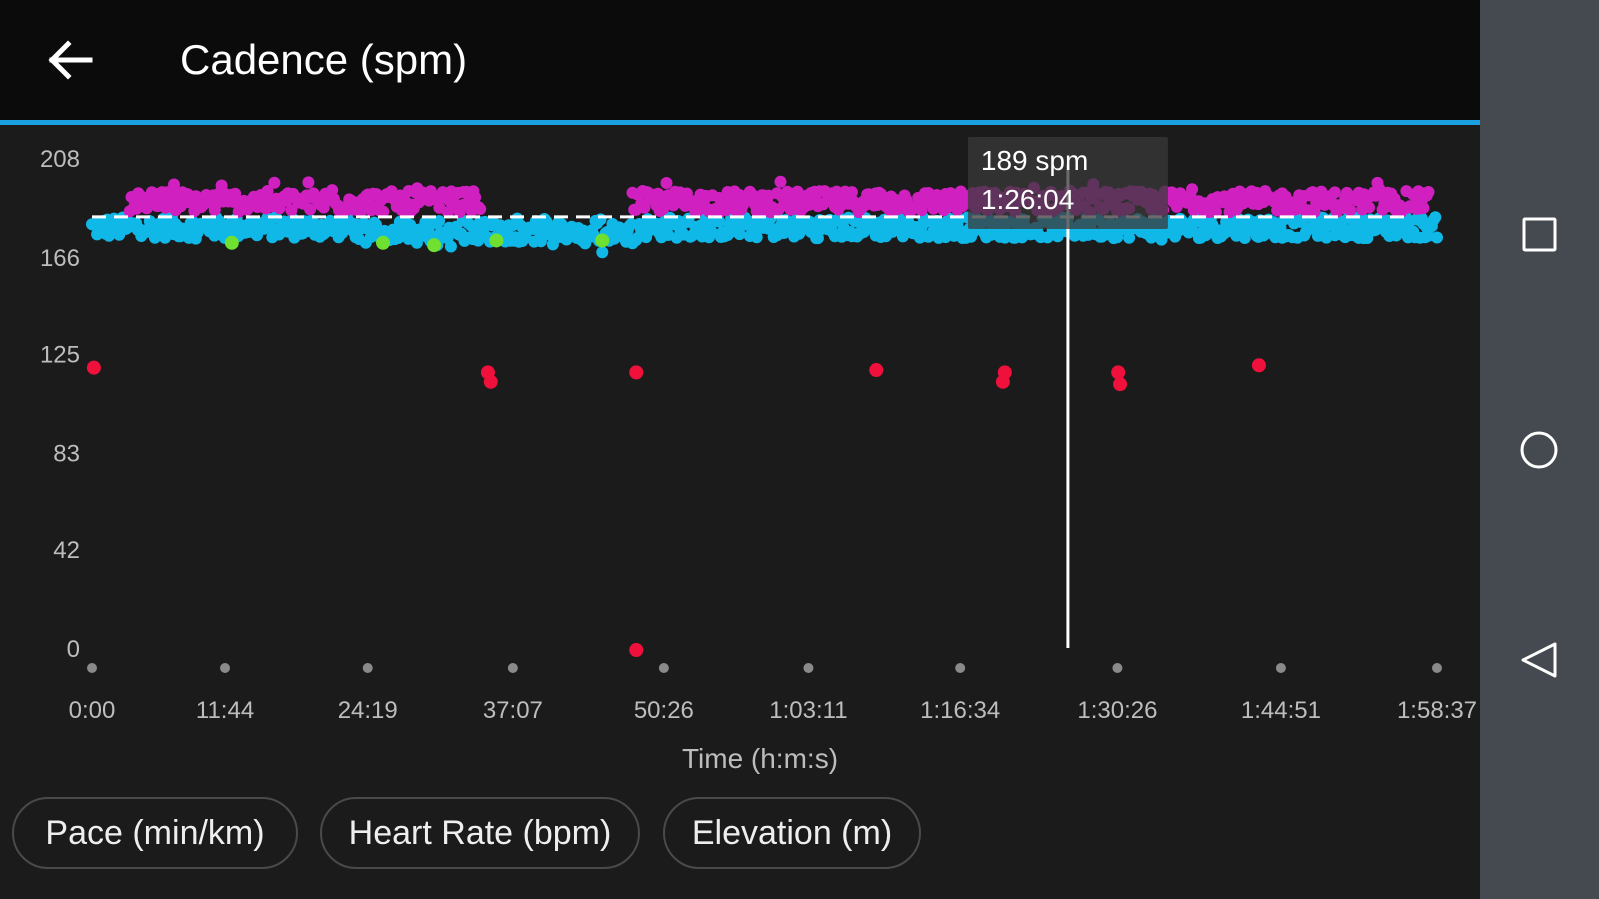 The width and height of the screenshot is (1599, 899). Describe the element at coordinates (66, 550) in the screenshot. I see `y-tick-label: 42` at that location.